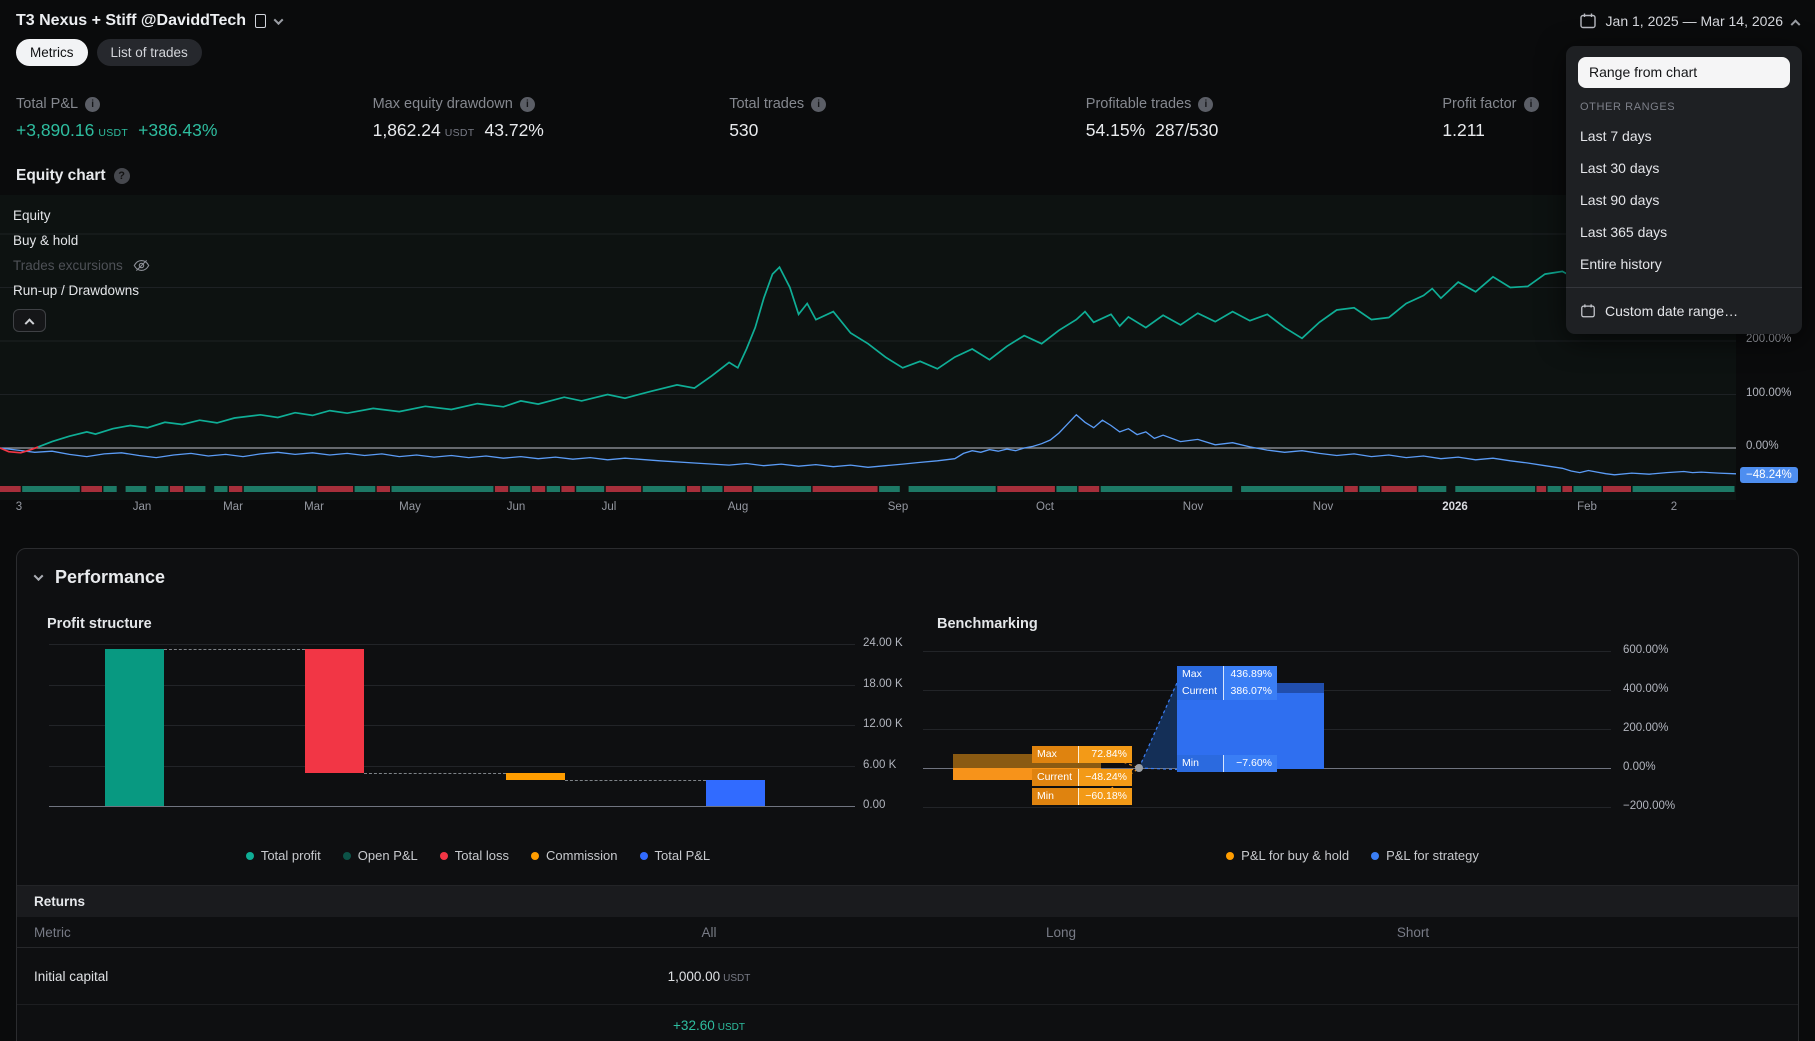  Describe the element at coordinates (516, 507) in the screenshot. I see `x-axis-tick: Jun` at that location.